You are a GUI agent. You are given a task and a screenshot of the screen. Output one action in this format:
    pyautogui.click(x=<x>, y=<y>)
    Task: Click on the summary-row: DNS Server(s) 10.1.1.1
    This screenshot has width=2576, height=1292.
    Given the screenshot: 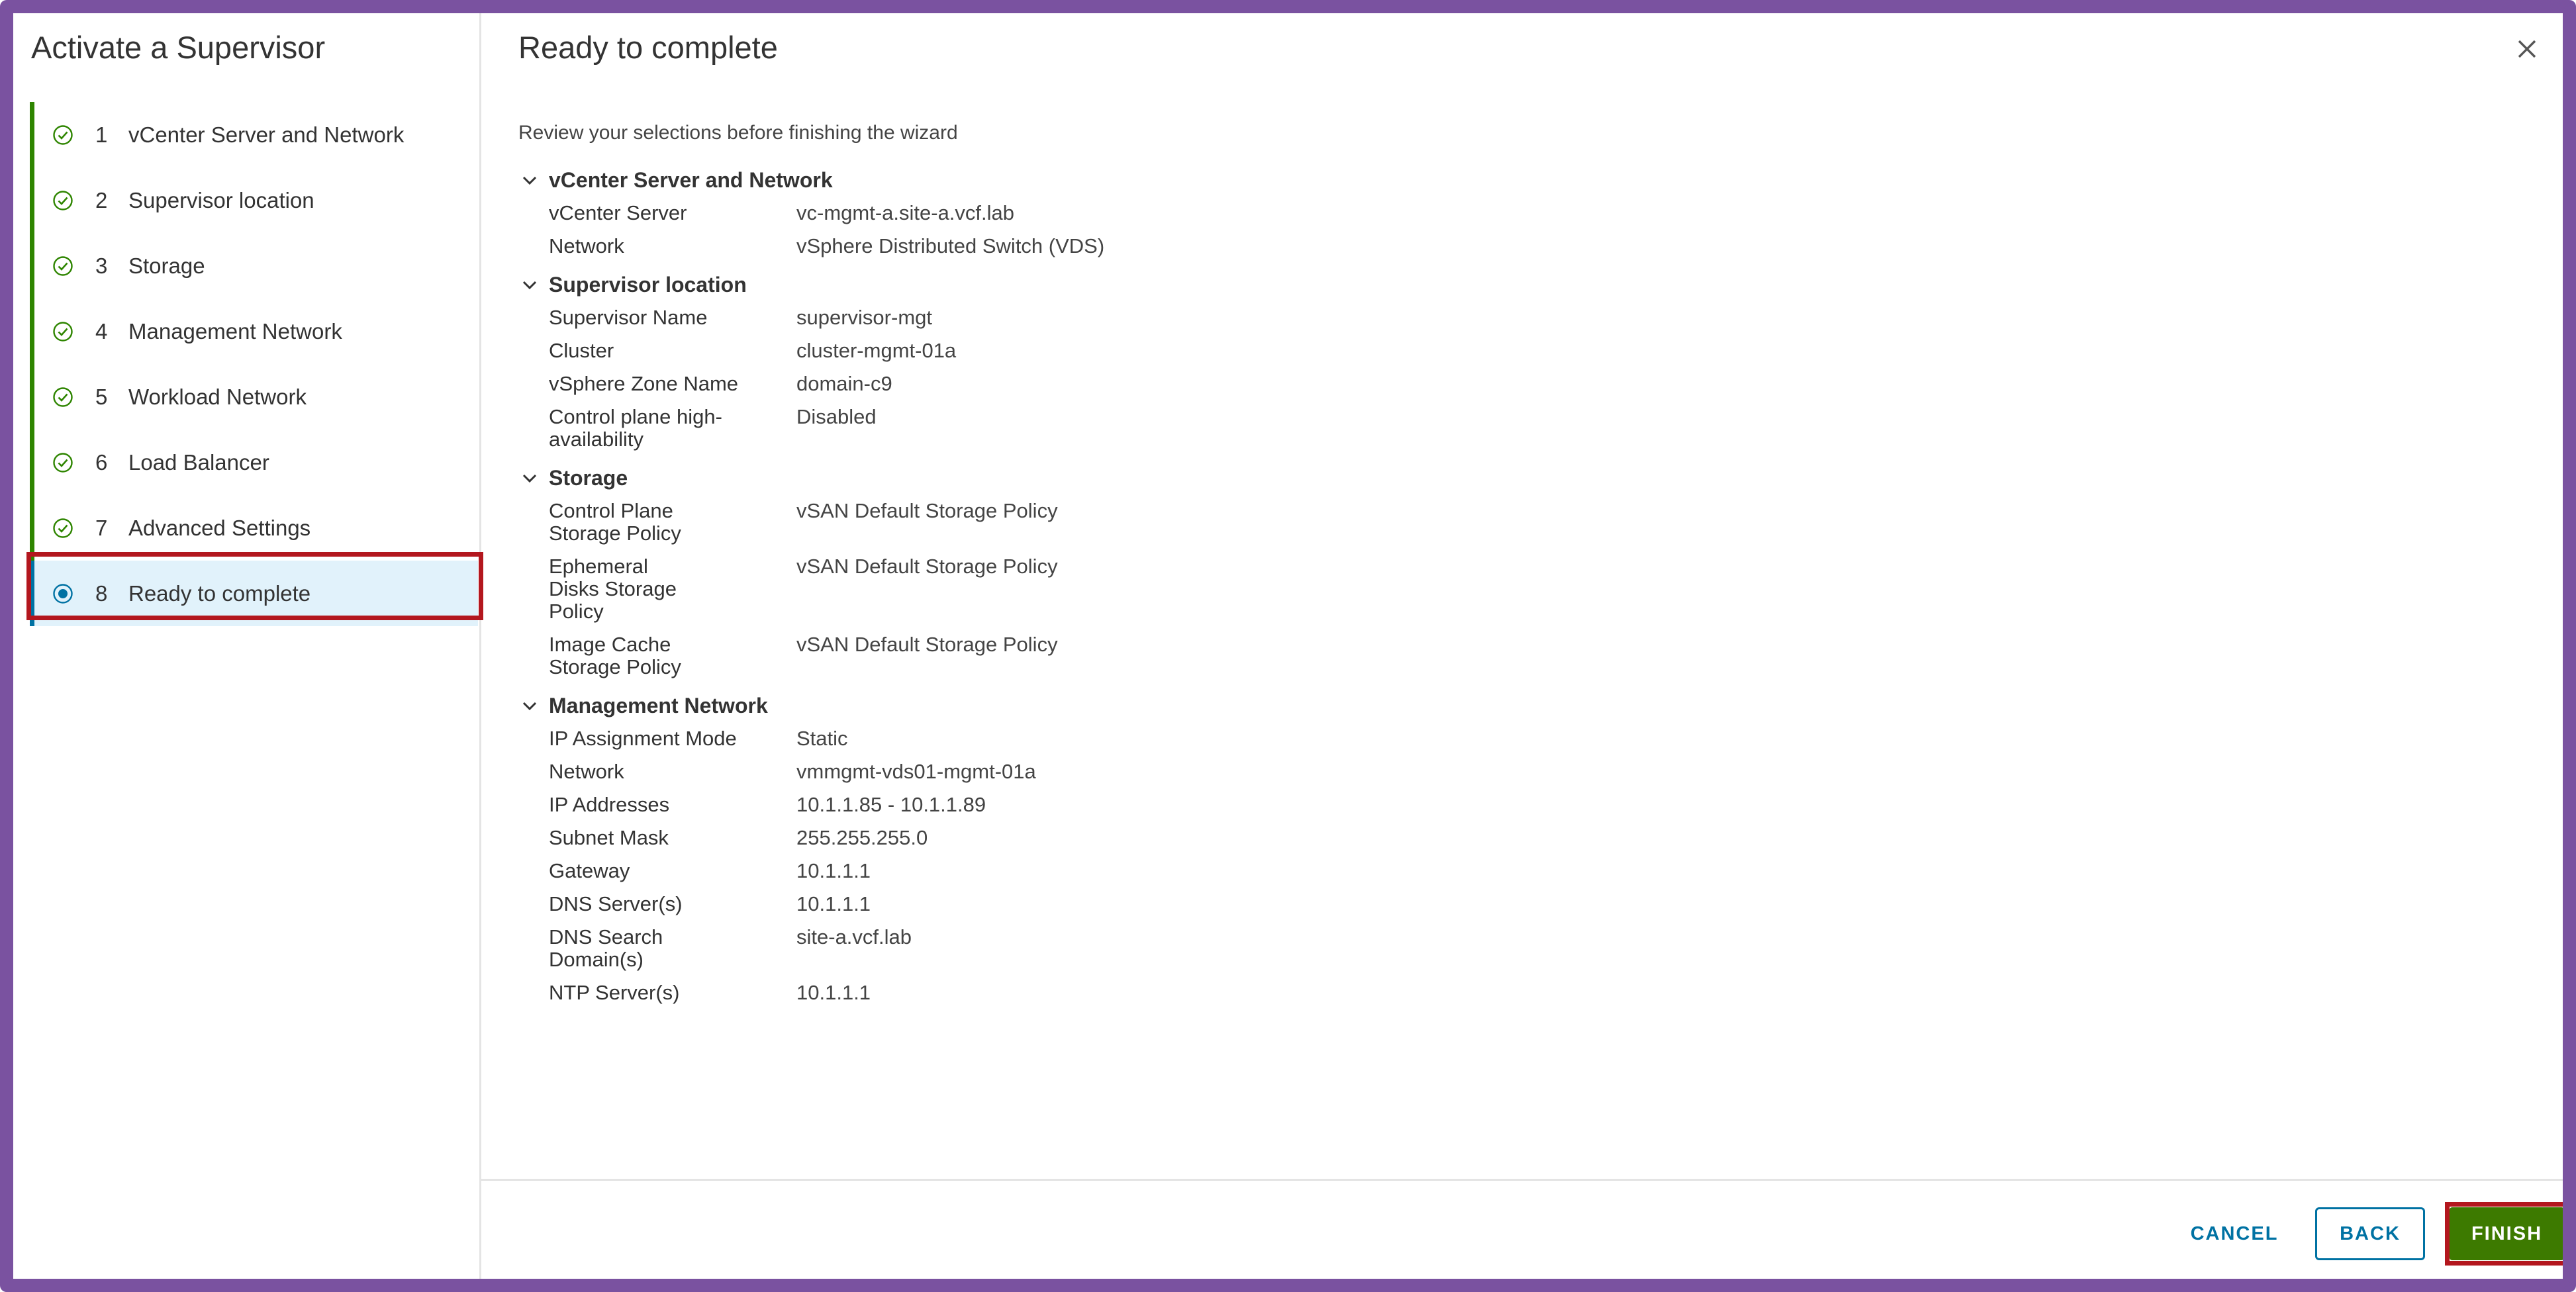 What is the action you would take?
    pyautogui.click(x=1014, y=904)
    